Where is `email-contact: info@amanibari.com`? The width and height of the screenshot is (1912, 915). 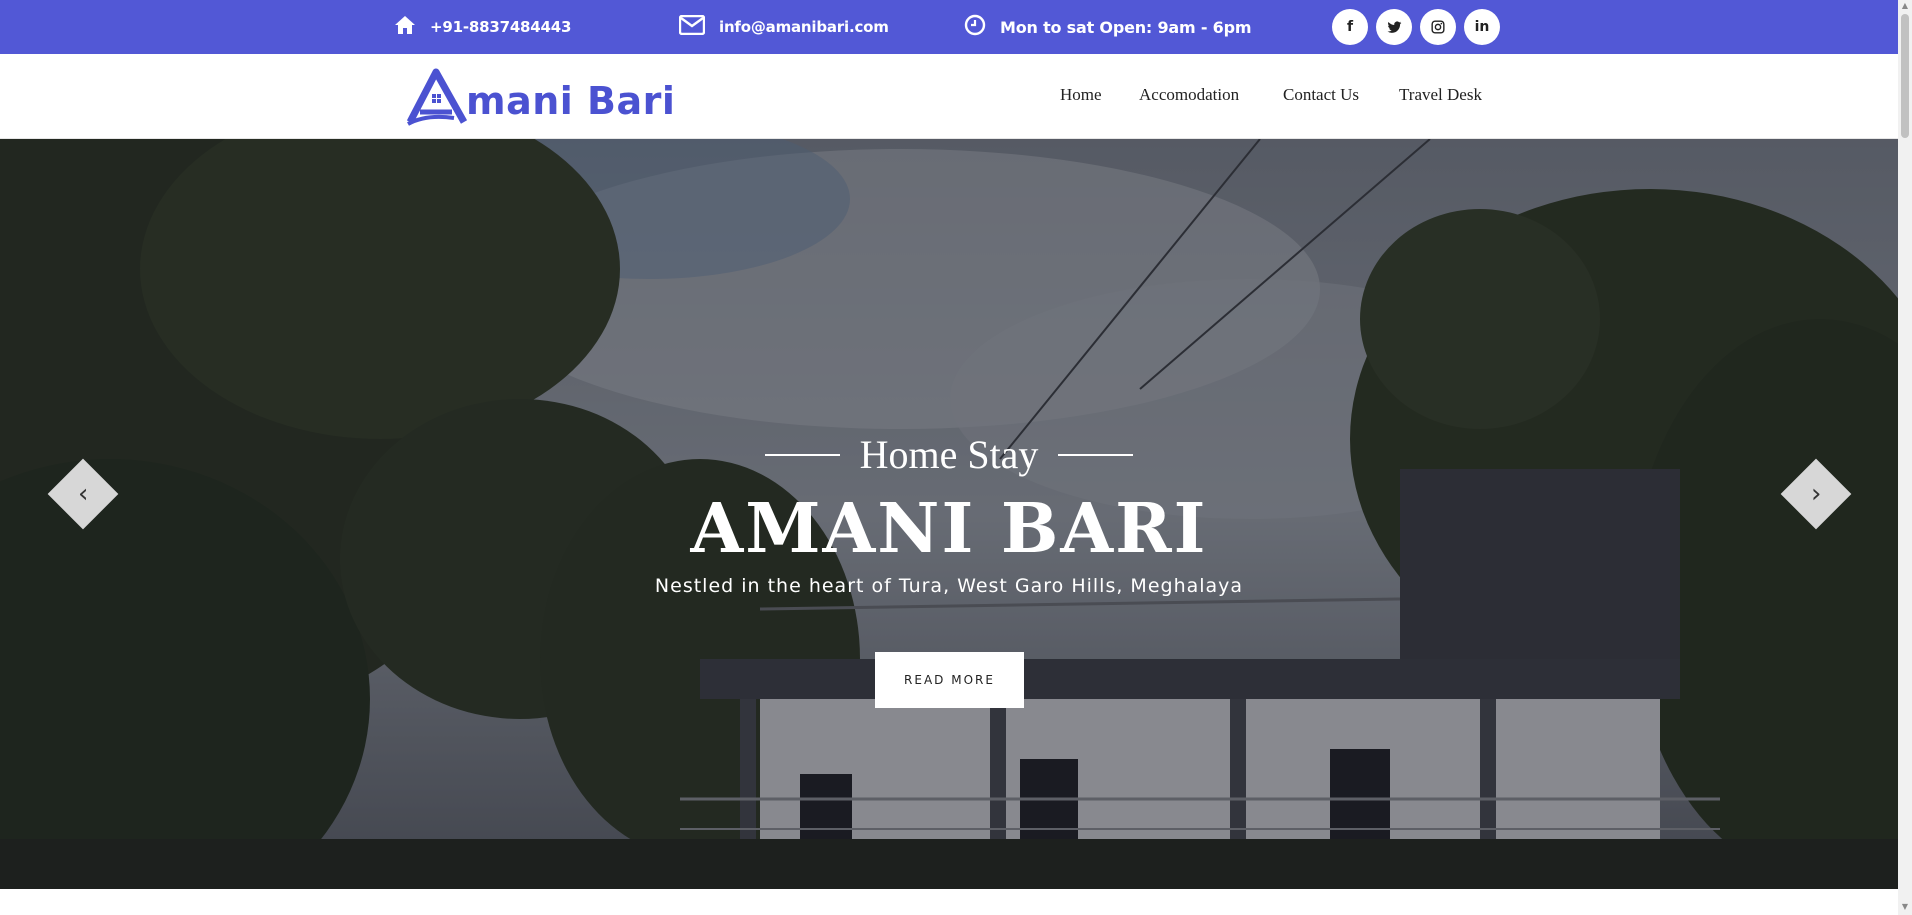 email-contact: info@amanibari.com is located at coordinates (783, 27).